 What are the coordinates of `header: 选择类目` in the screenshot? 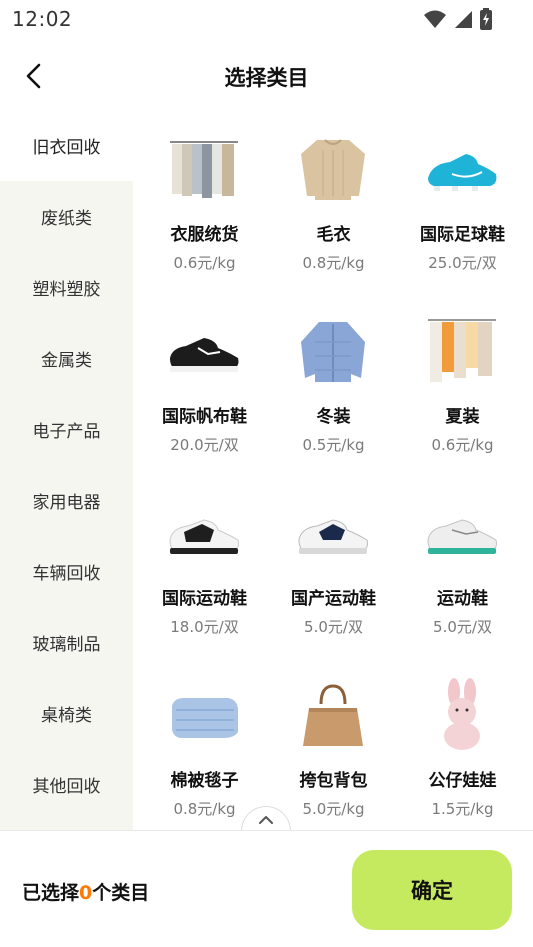 It's located at (266, 77).